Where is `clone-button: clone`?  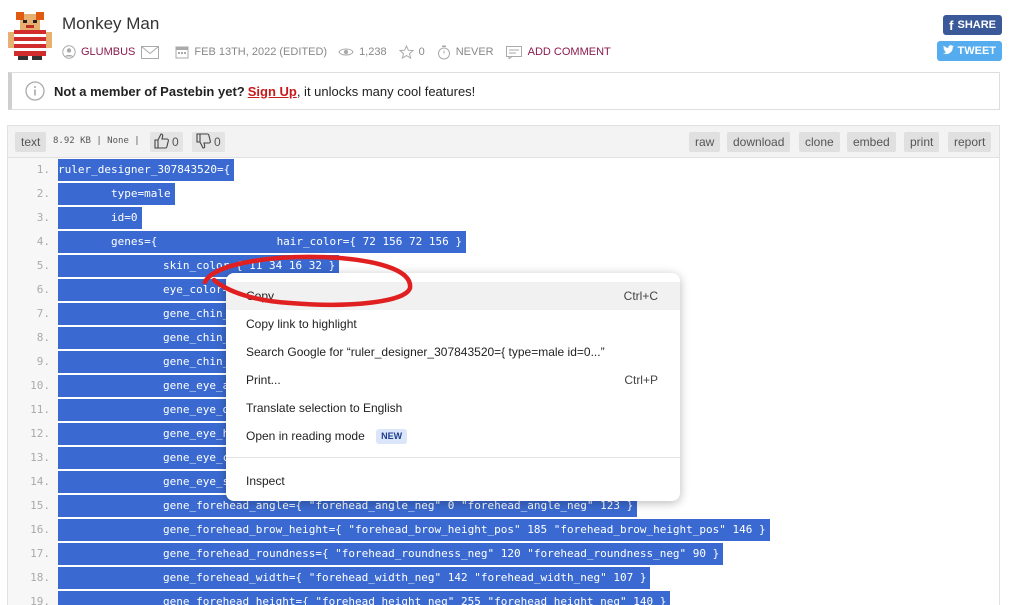
clone-button: clone is located at coordinates (819, 142).